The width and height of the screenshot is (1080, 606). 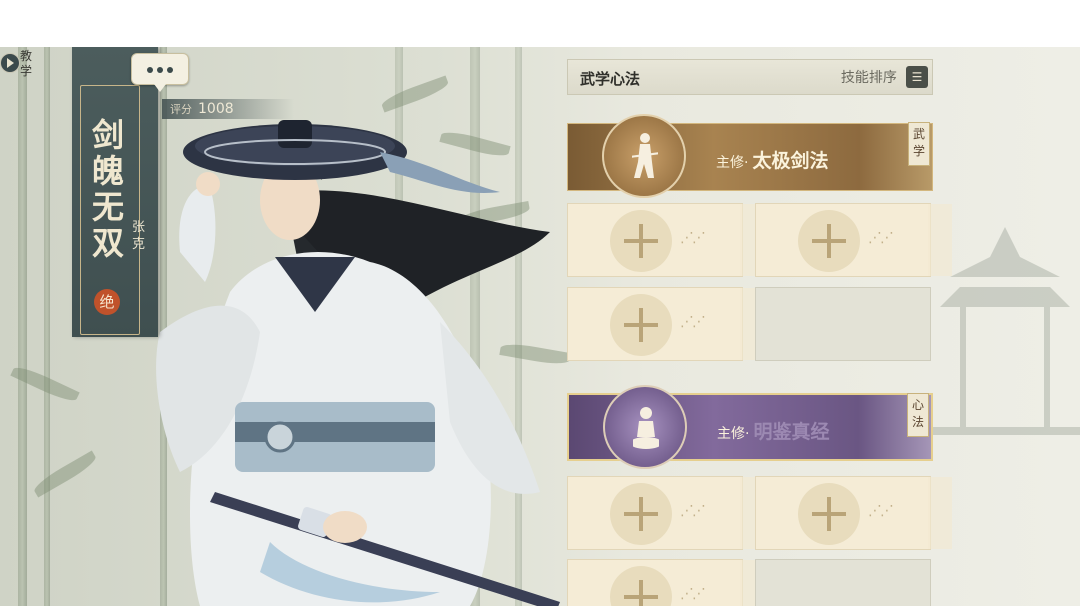 I want to click on skill-sort-button: 技能排序 ☰, so click(x=884, y=78).